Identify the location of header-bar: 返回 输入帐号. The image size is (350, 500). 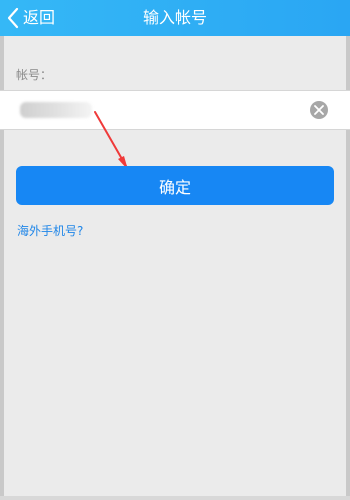
(175, 18).